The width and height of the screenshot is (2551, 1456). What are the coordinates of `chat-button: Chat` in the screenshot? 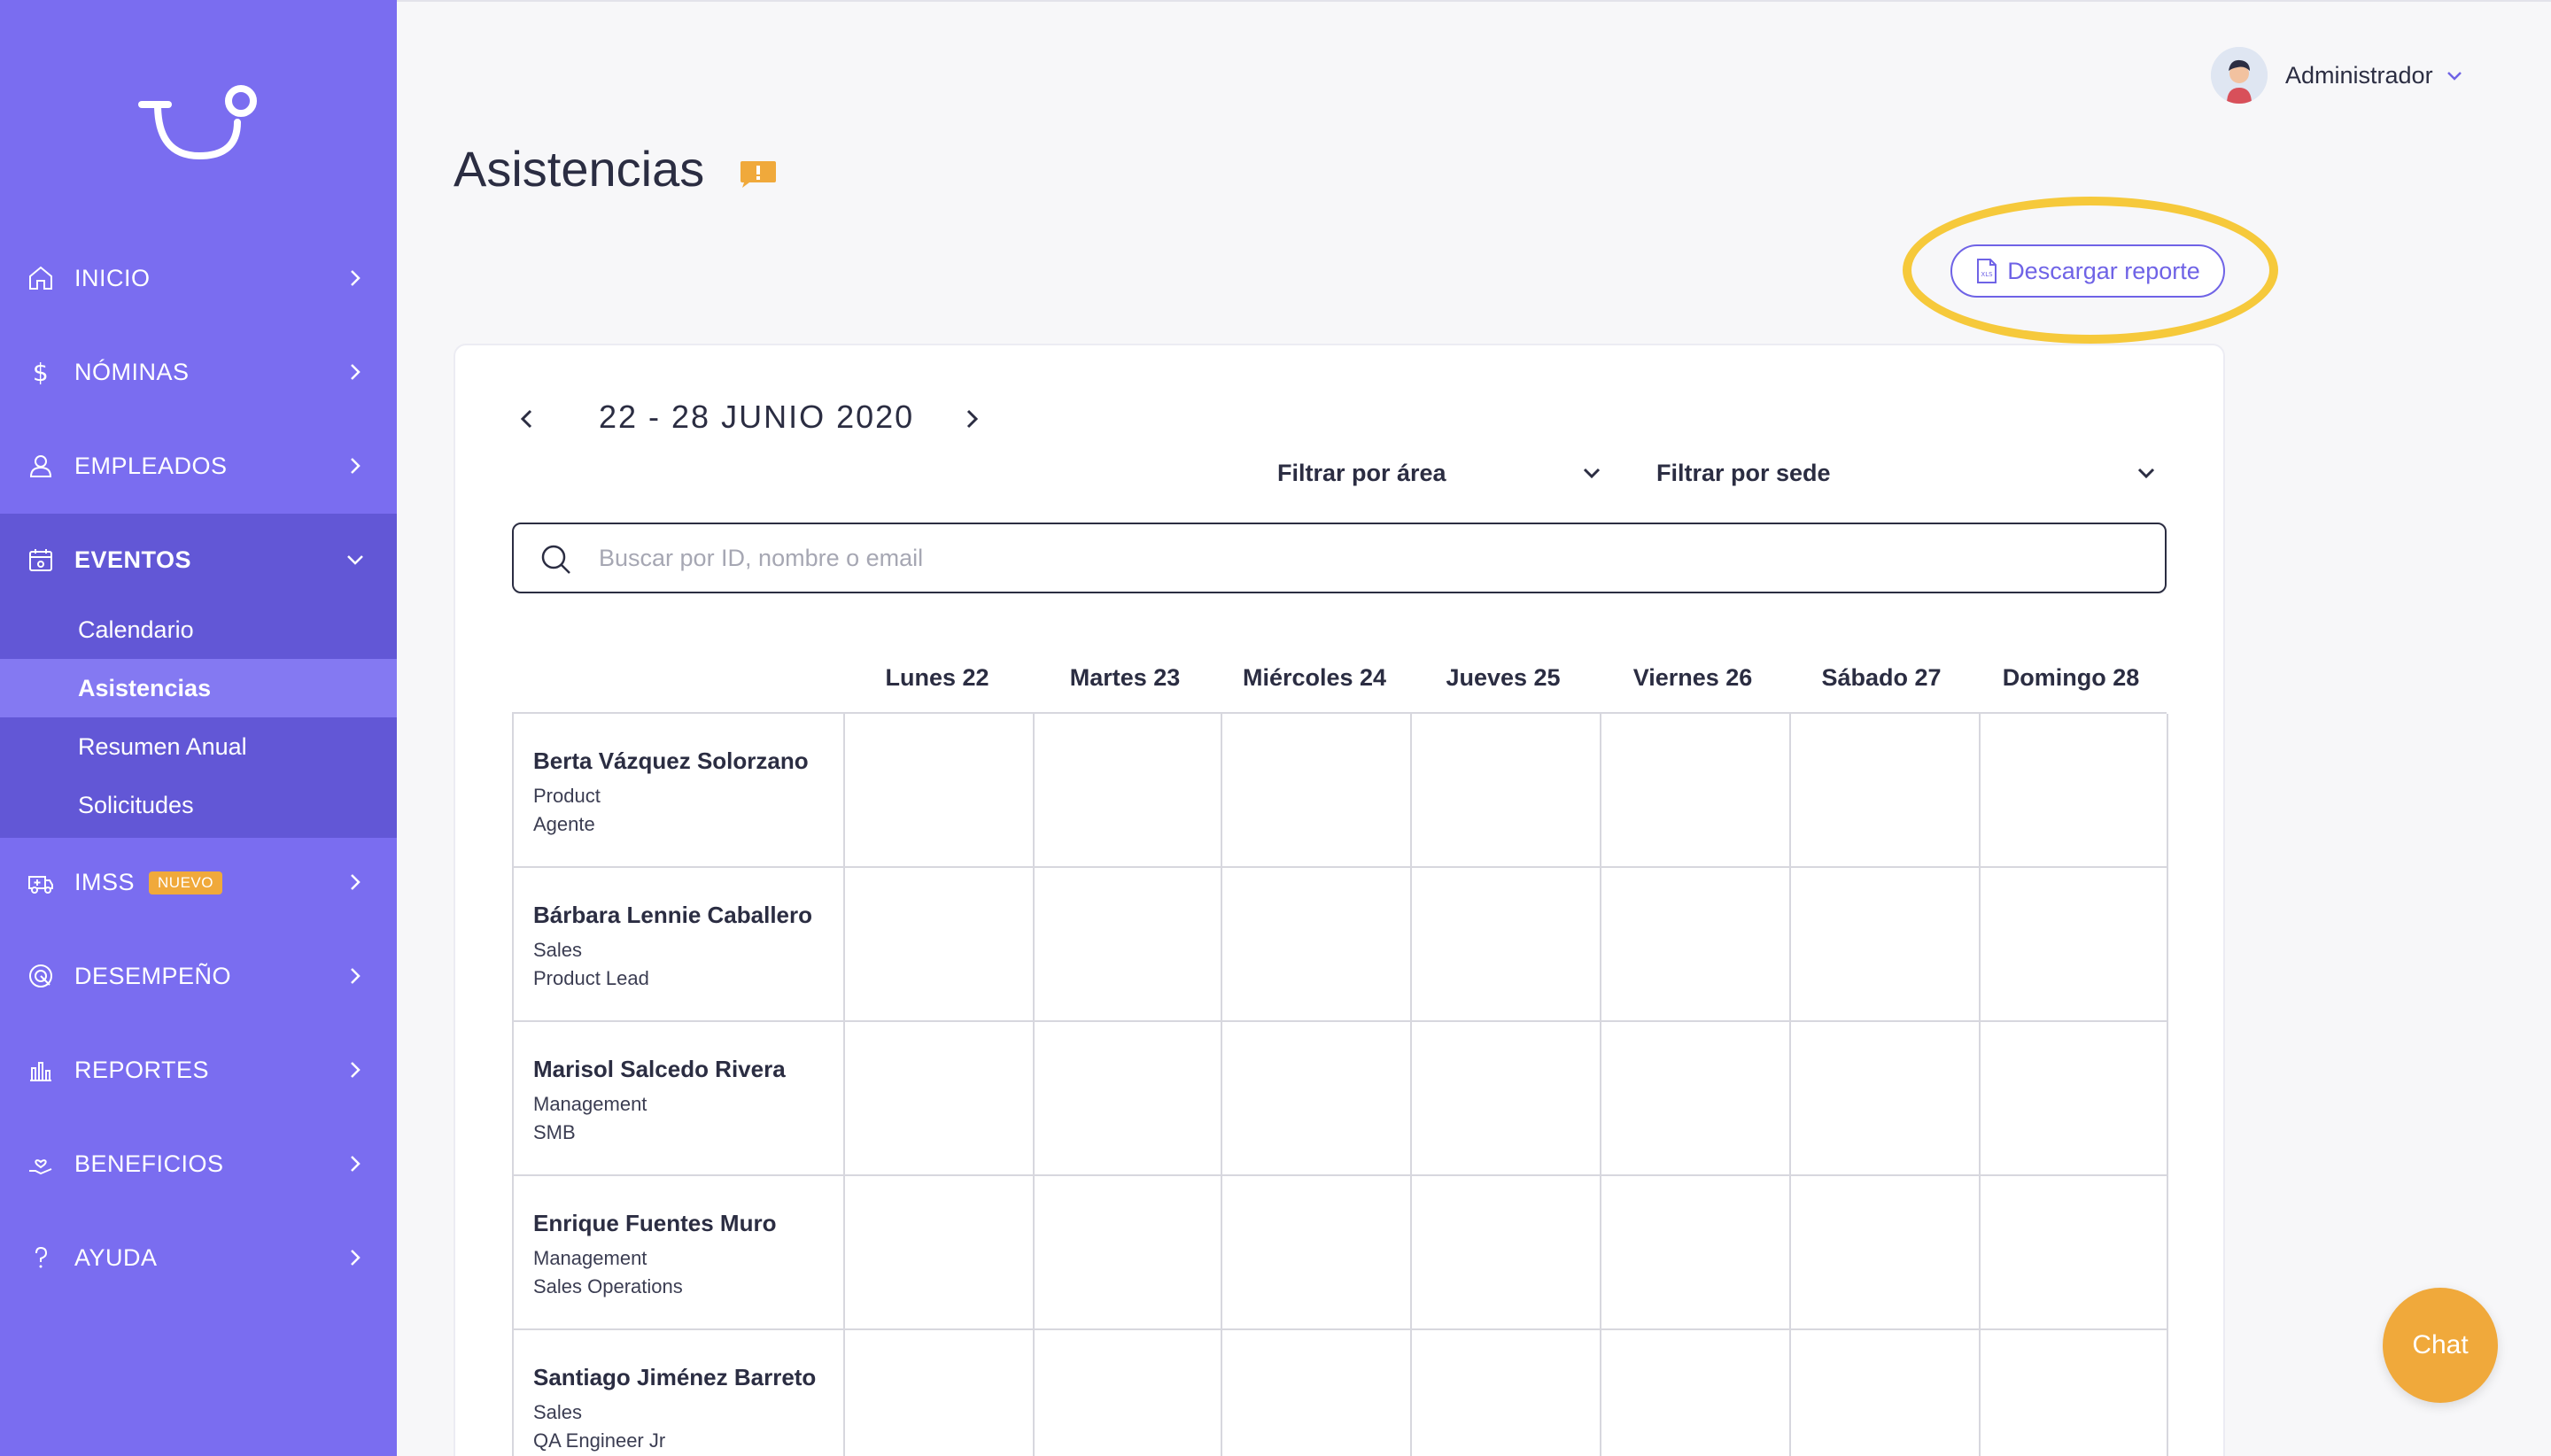 It's located at (2440, 1345).